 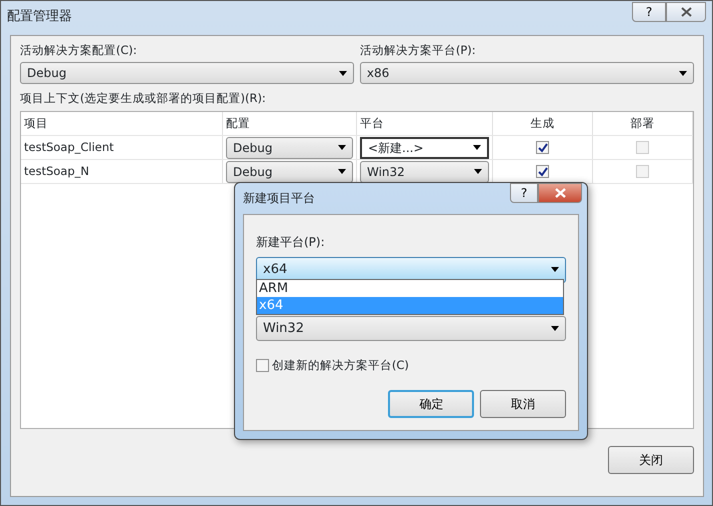 What do you see at coordinates (643, 124) in the screenshot?
I see `column-header: 部署` at bounding box center [643, 124].